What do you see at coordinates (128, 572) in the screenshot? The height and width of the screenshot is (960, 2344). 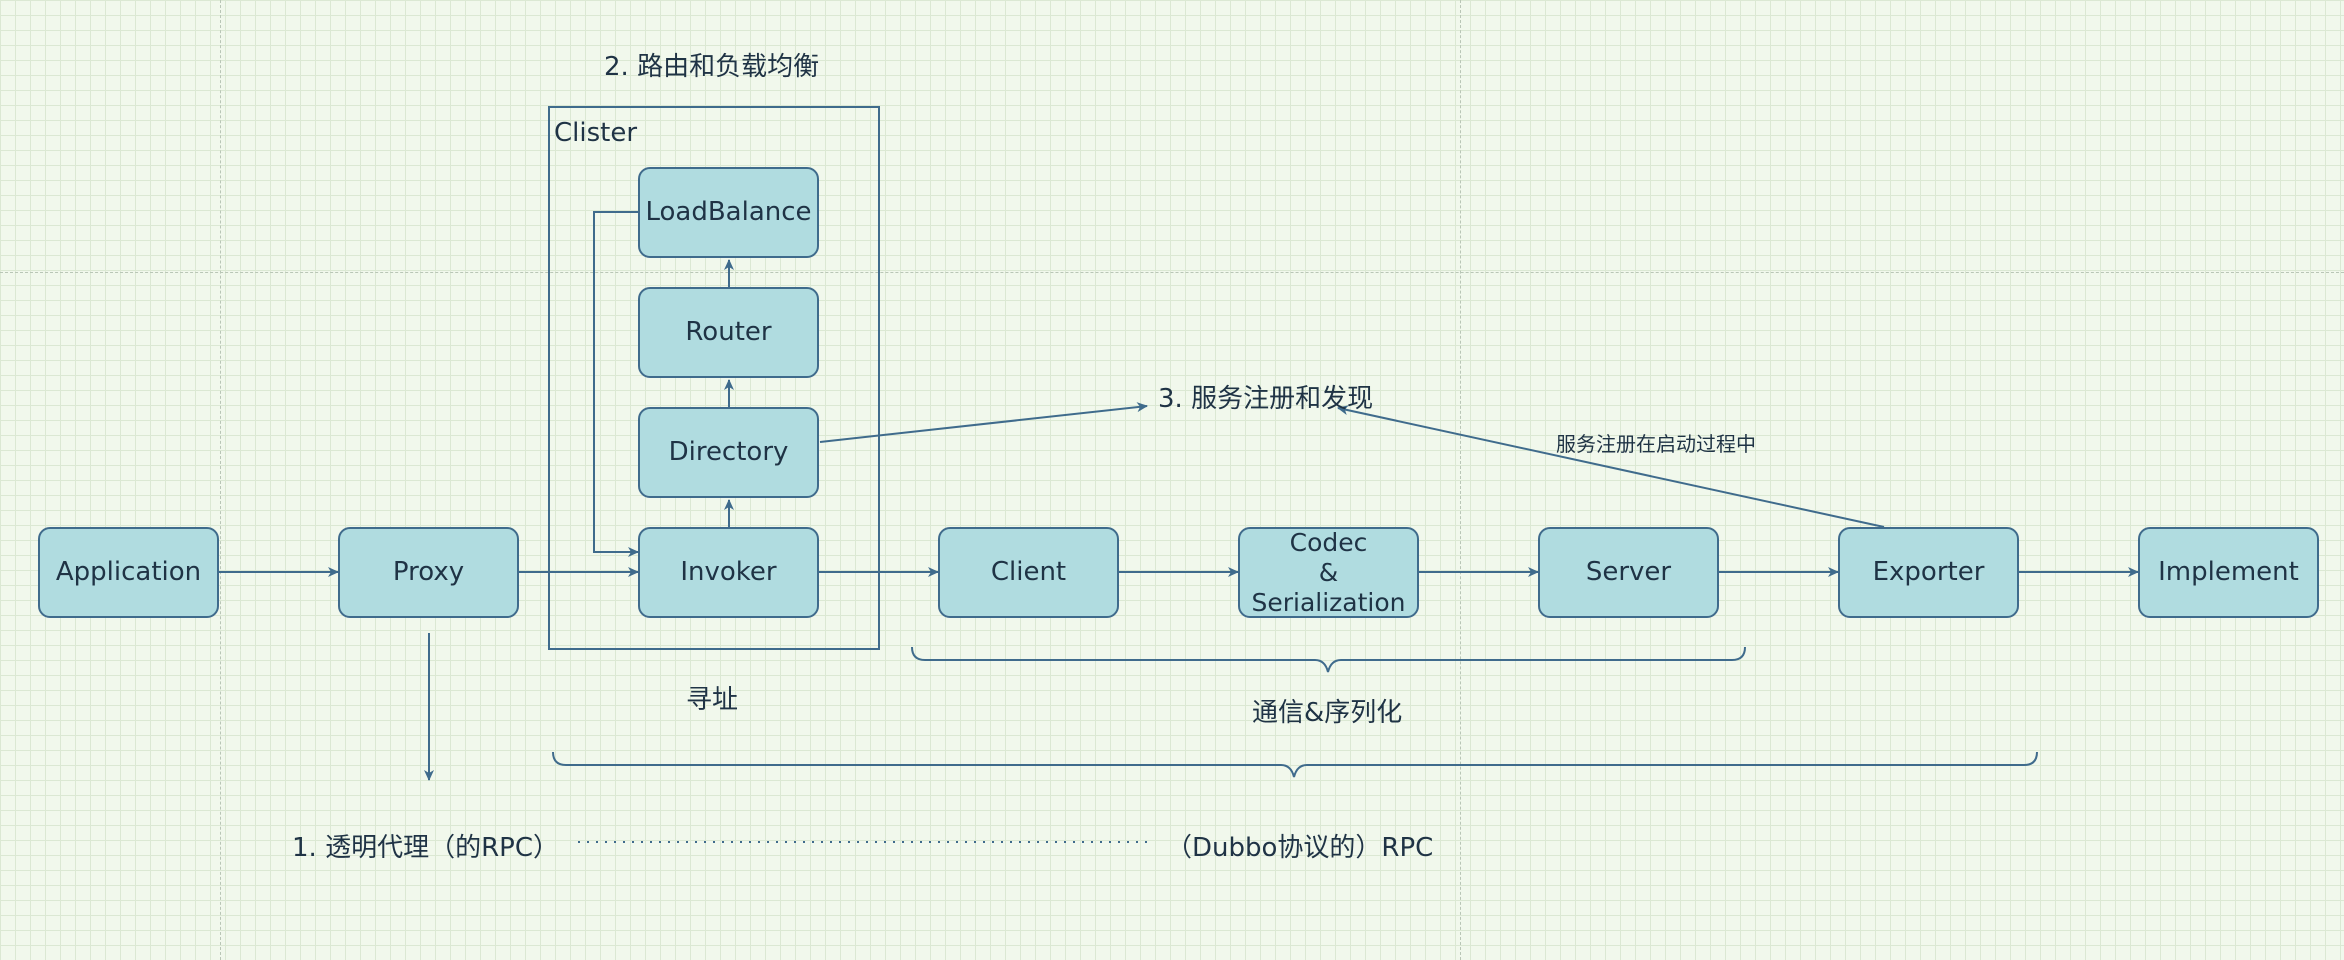 I see `node-application: Application` at bounding box center [128, 572].